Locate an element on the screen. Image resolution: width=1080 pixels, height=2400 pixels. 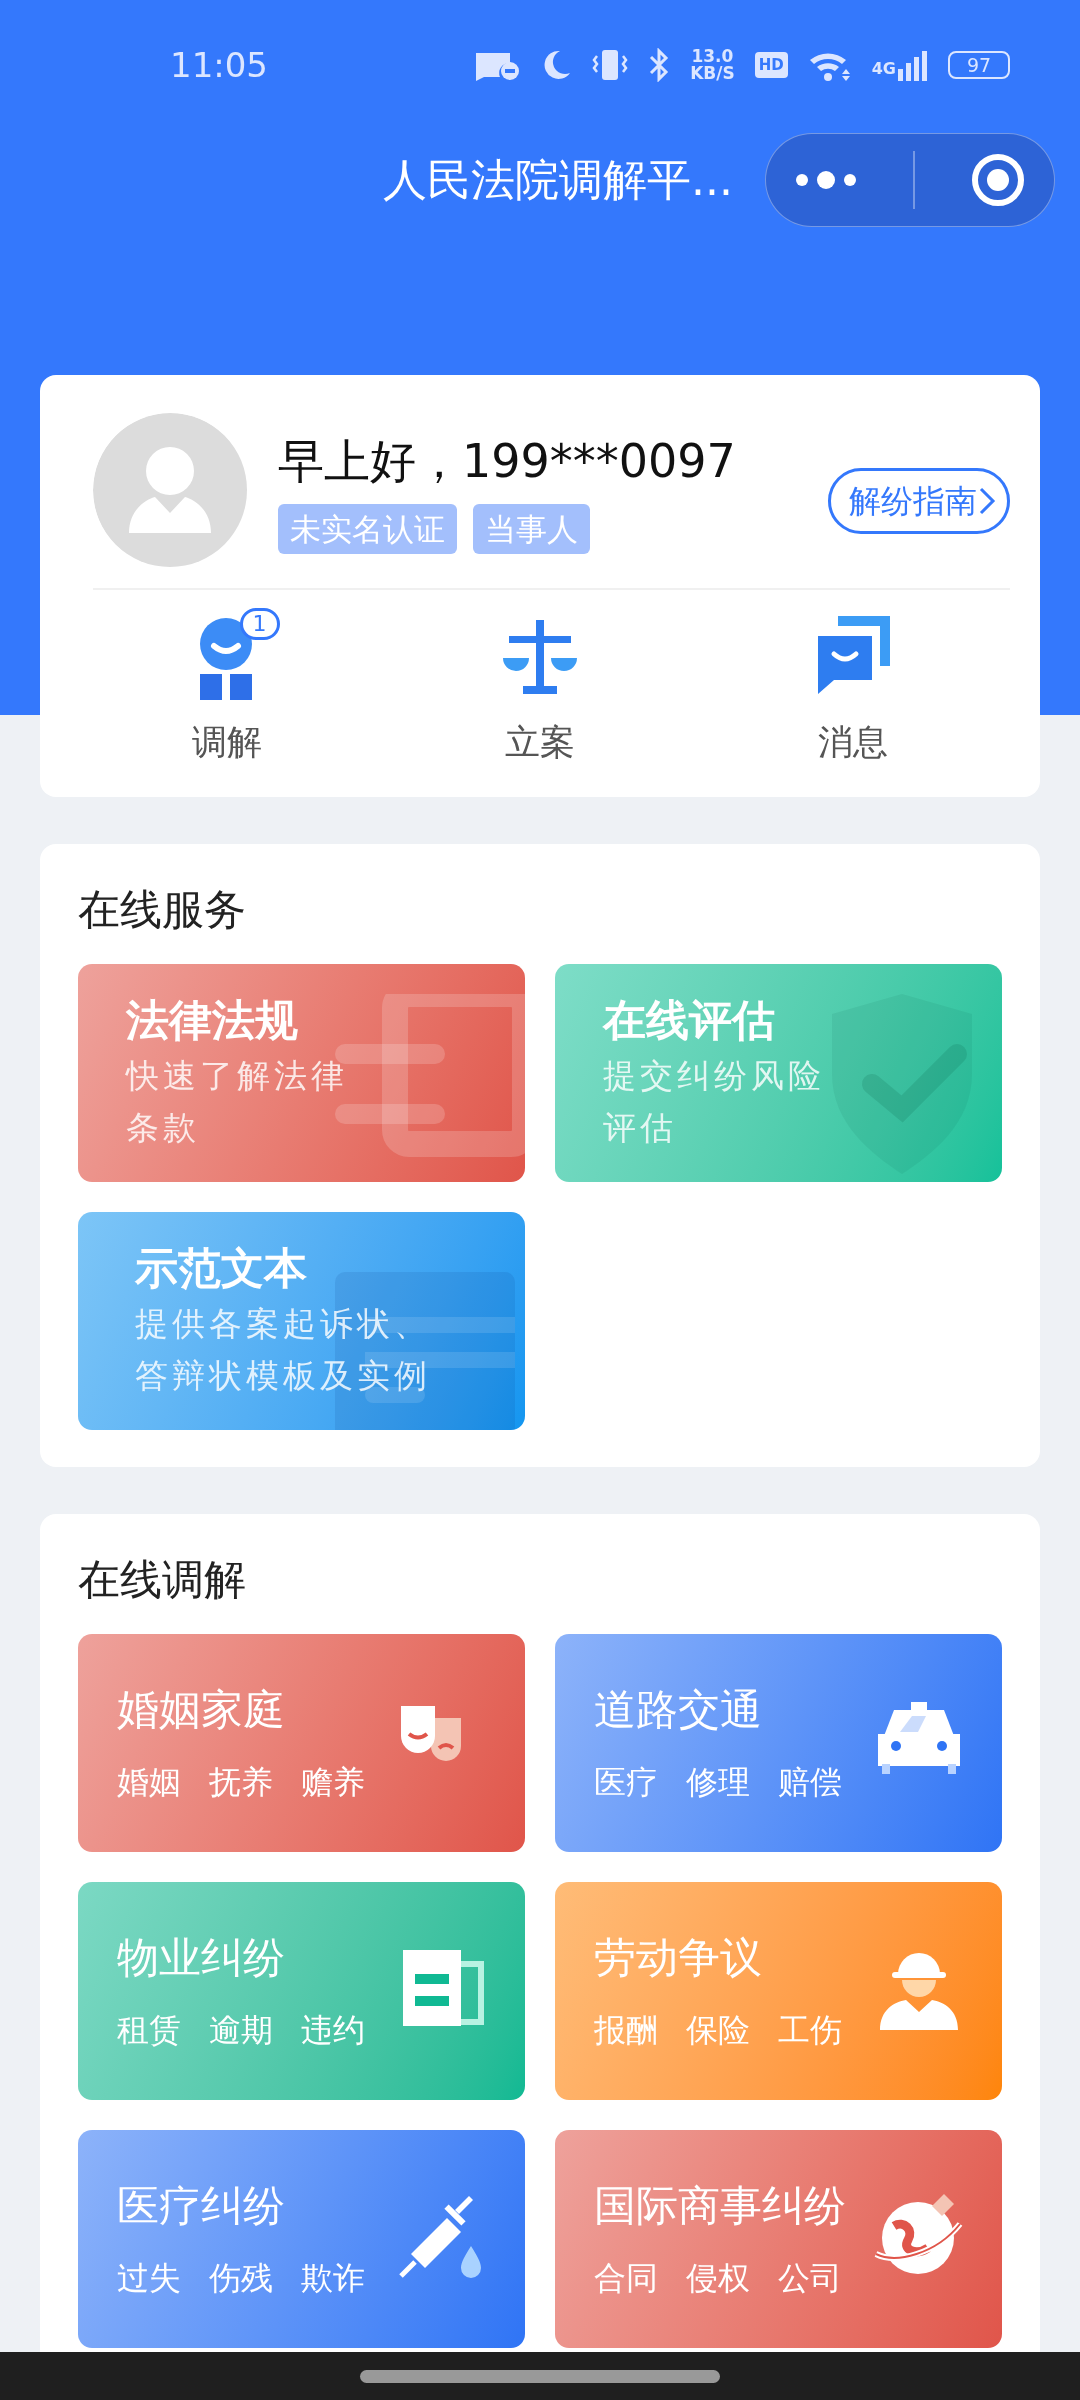
user-tag: 未实名认证 is located at coordinates (367, 529).